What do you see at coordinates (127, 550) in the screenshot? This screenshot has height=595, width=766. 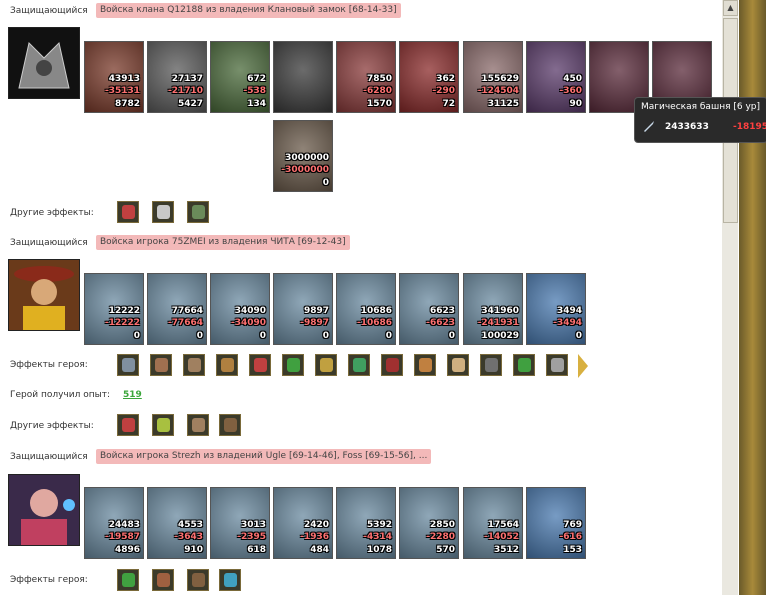 I see `unit-remaining: 4896` at bounding box center [127, 550].